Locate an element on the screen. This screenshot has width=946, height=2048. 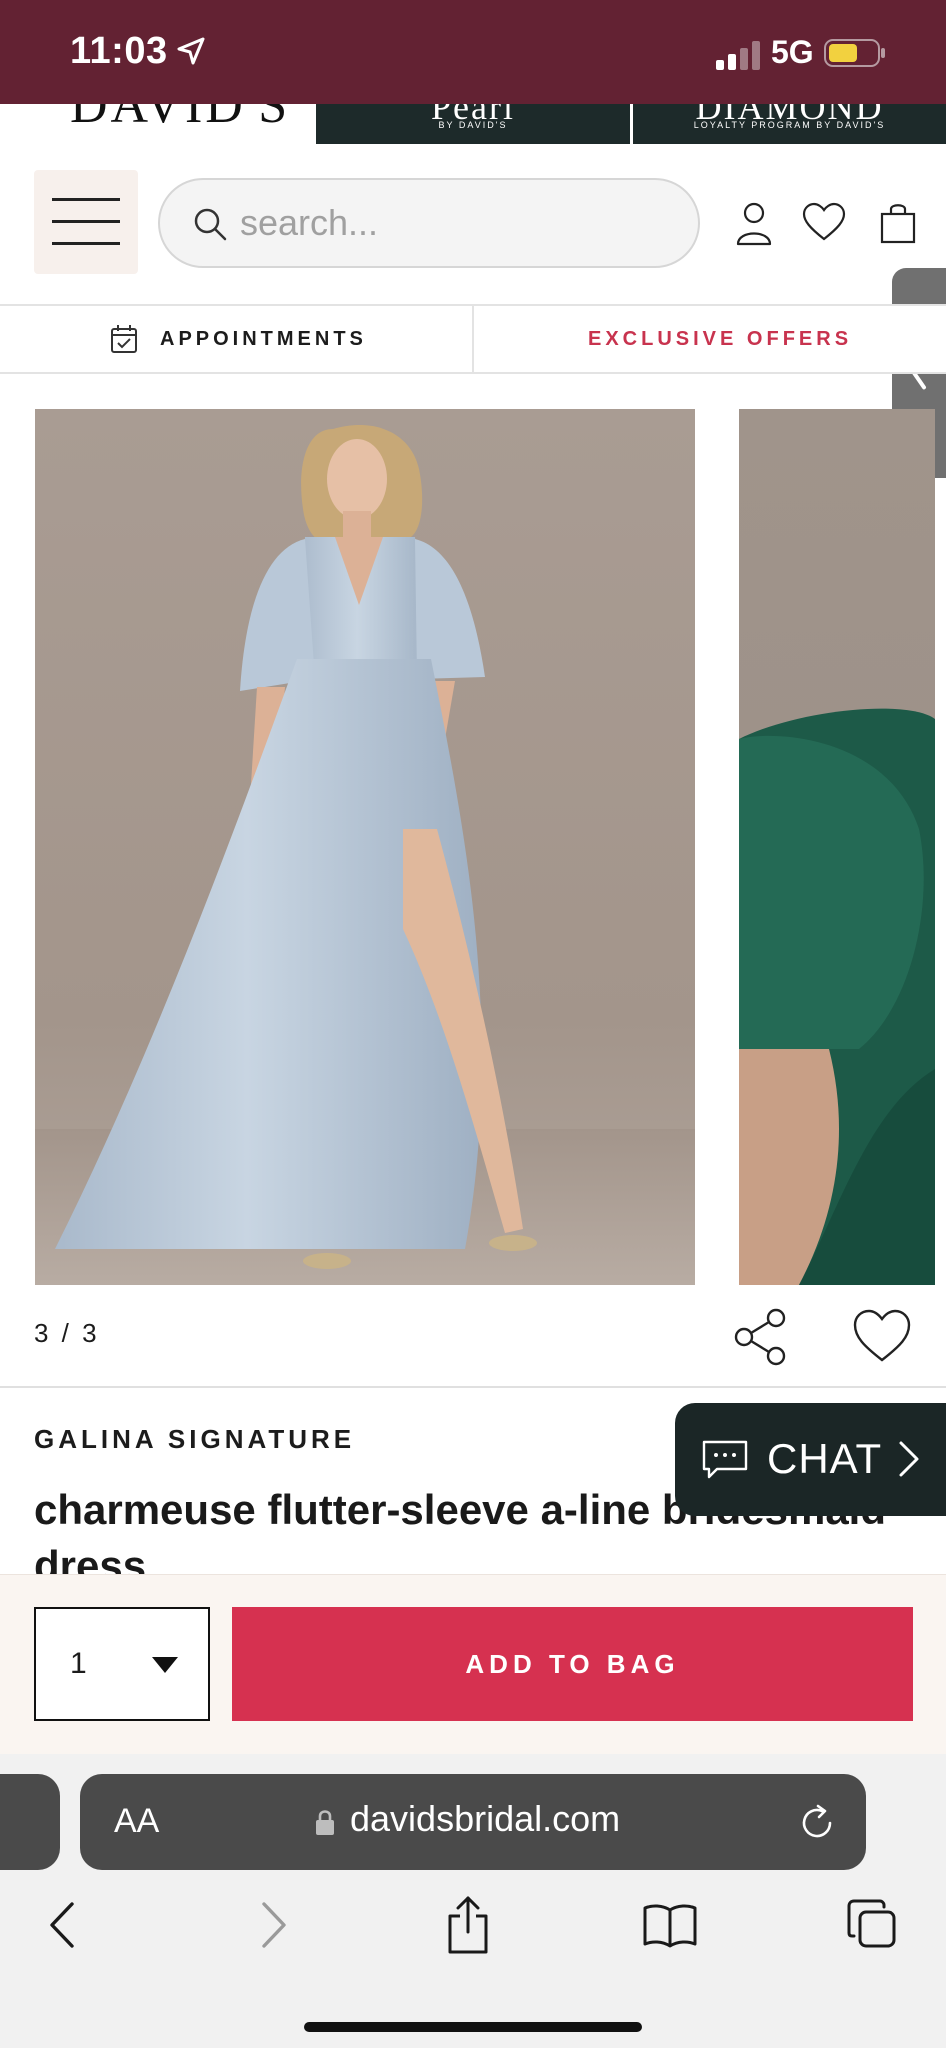
browser-toolbar: AA davidsbridal.com is located at coordinates (473, 1901).